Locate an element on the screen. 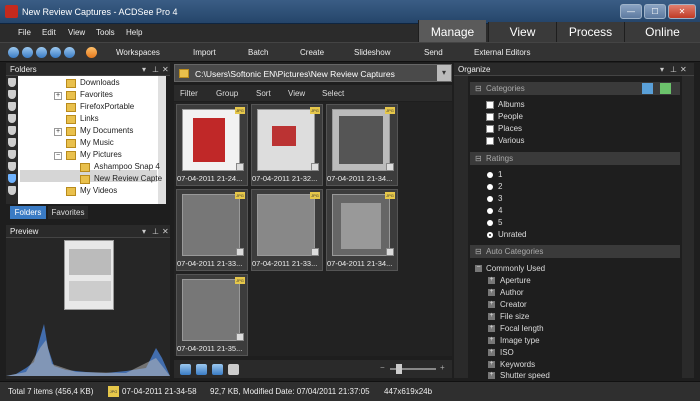 Image resolution: width=700 pixels, height=401 pixels. create-menu: Create is located at coordinates (312, 52).